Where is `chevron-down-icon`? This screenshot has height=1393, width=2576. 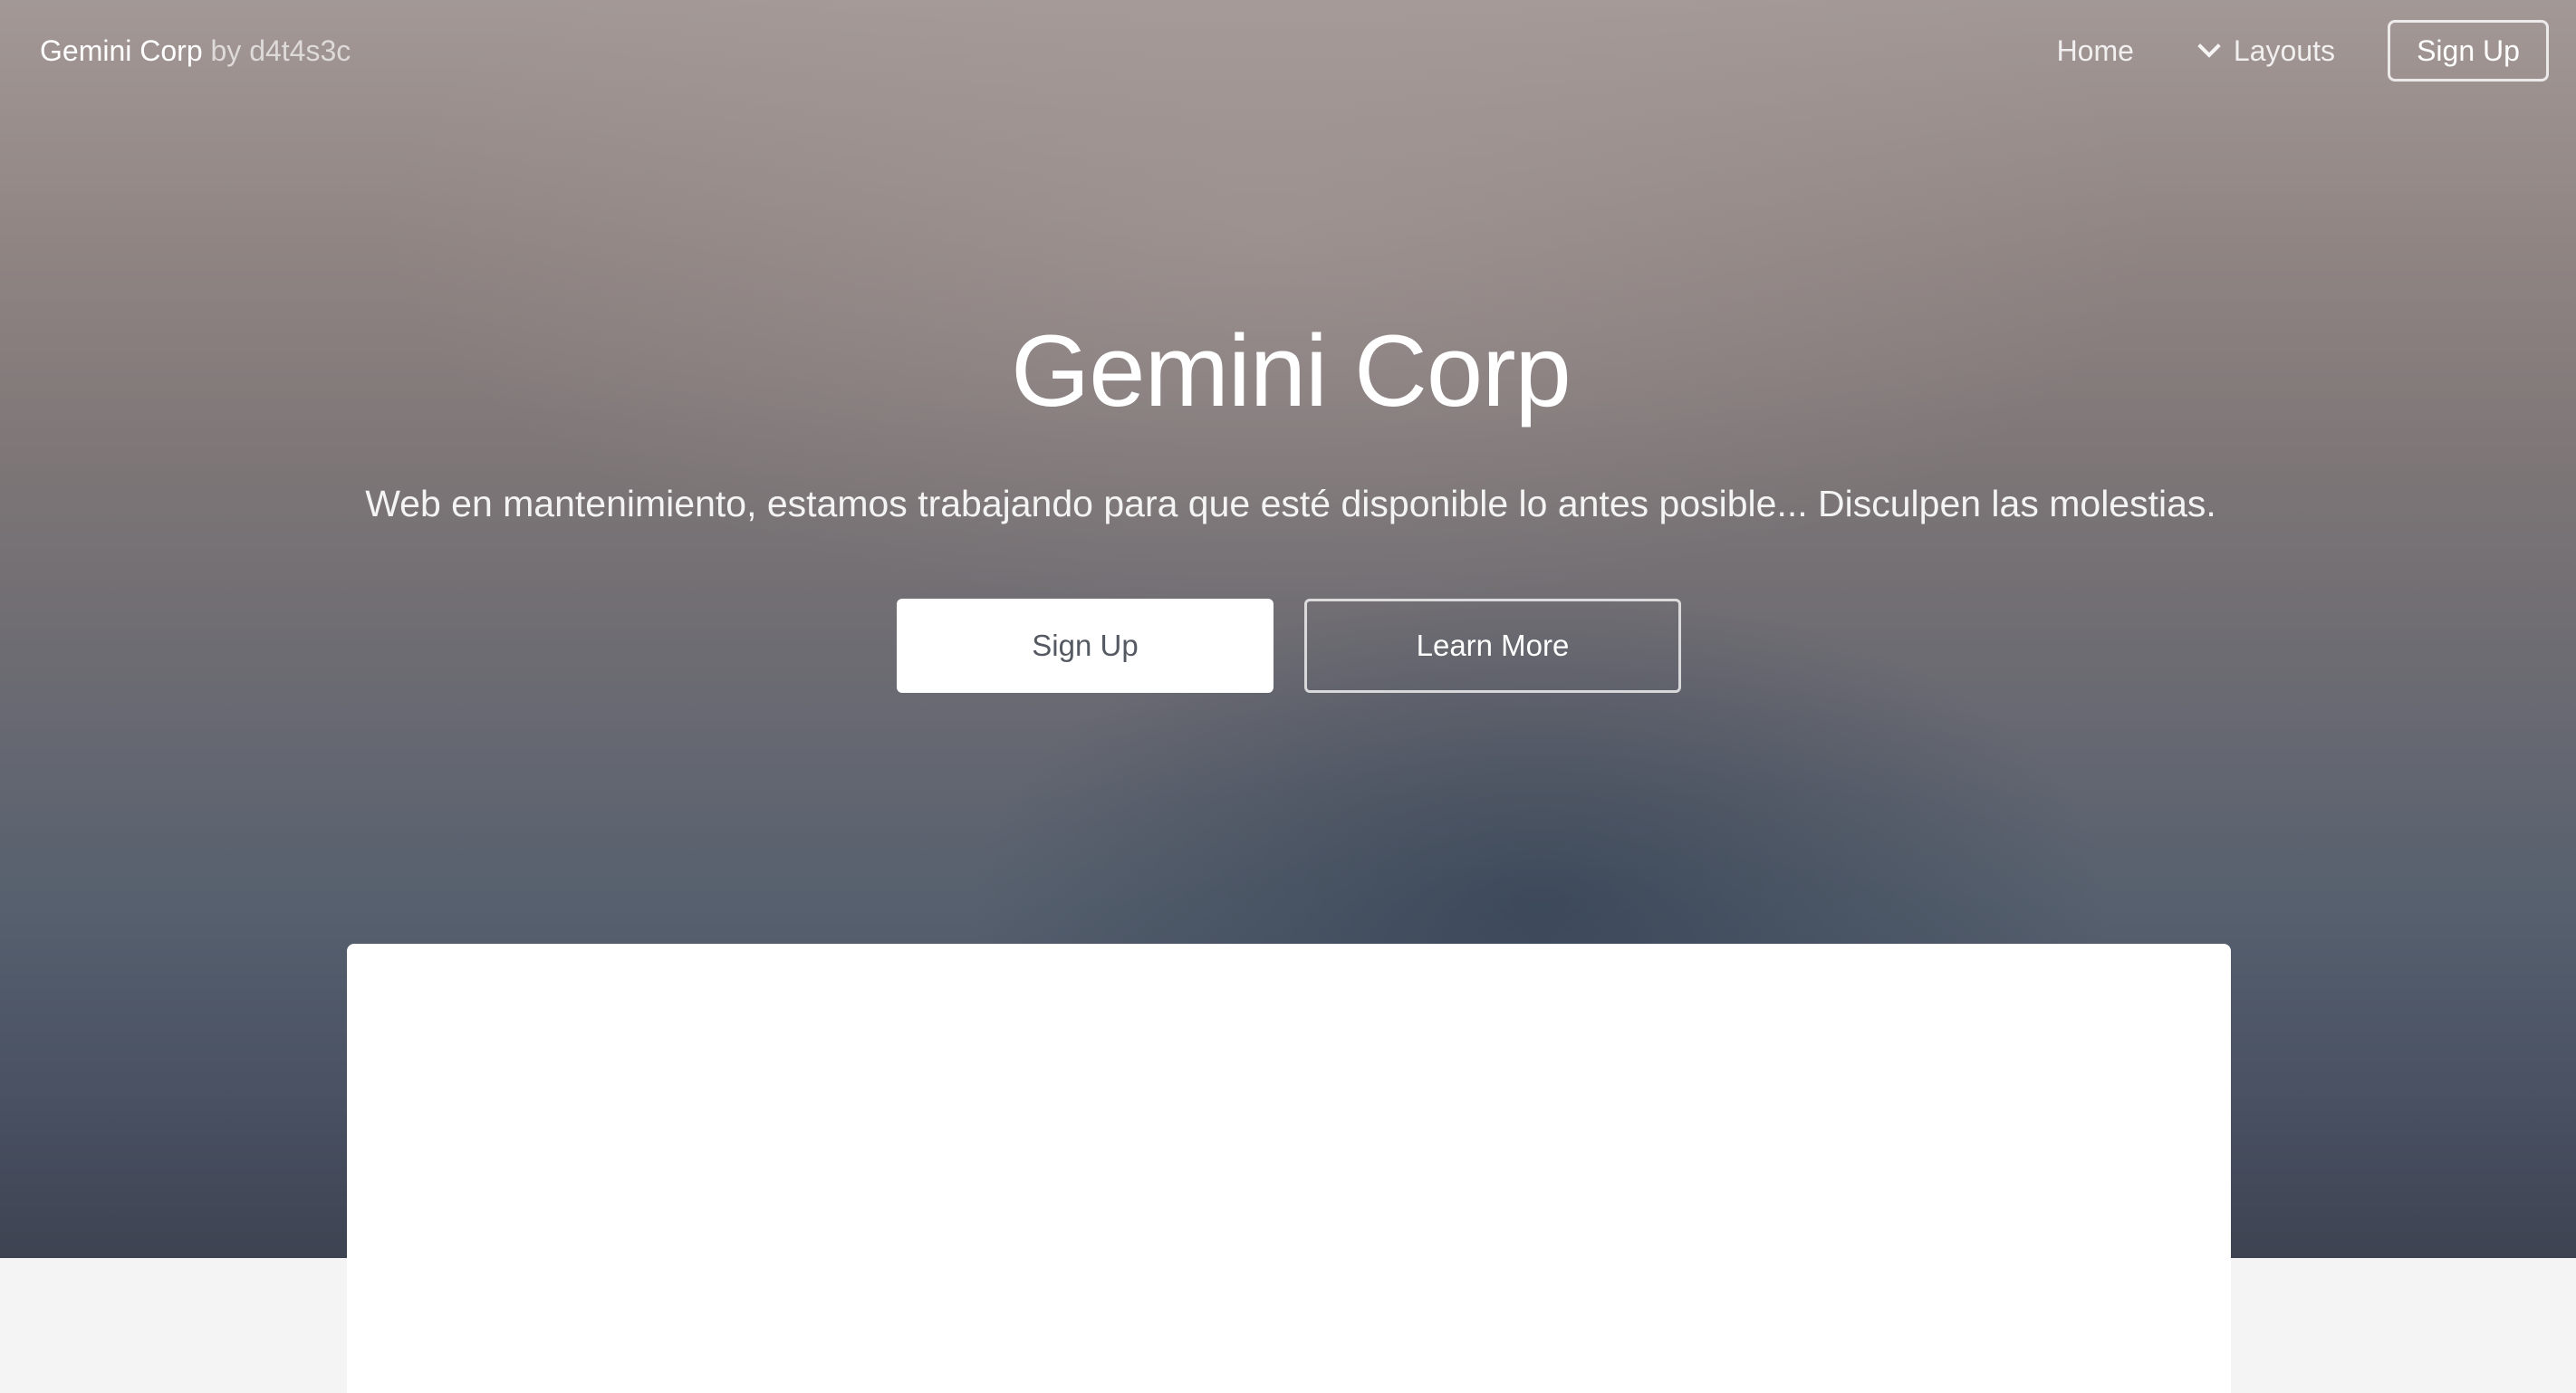
chevron-down-icon is located at coordinates (2209, 46).